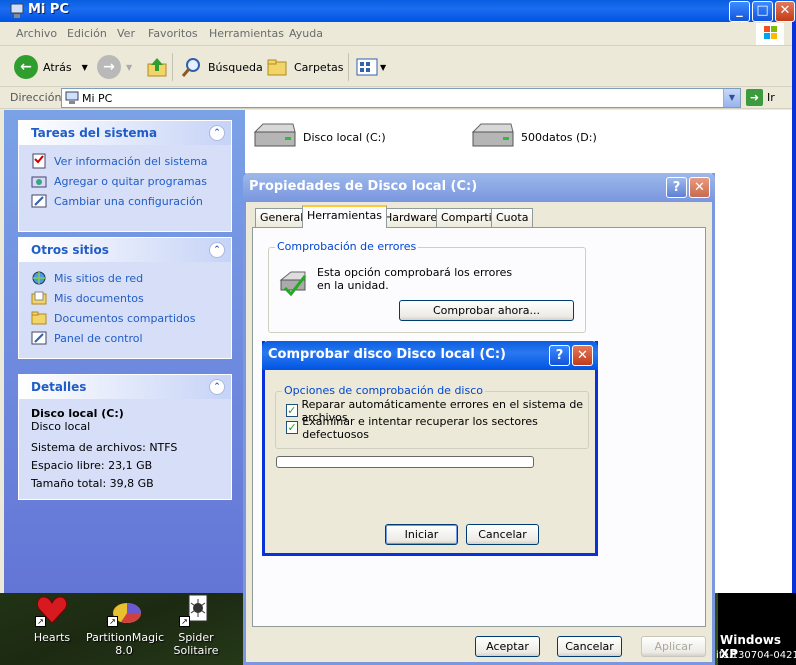  Describe the element at coordinates (173, 33) in the screenshot. I see `menu-favoritos: Favoritos` at that location.